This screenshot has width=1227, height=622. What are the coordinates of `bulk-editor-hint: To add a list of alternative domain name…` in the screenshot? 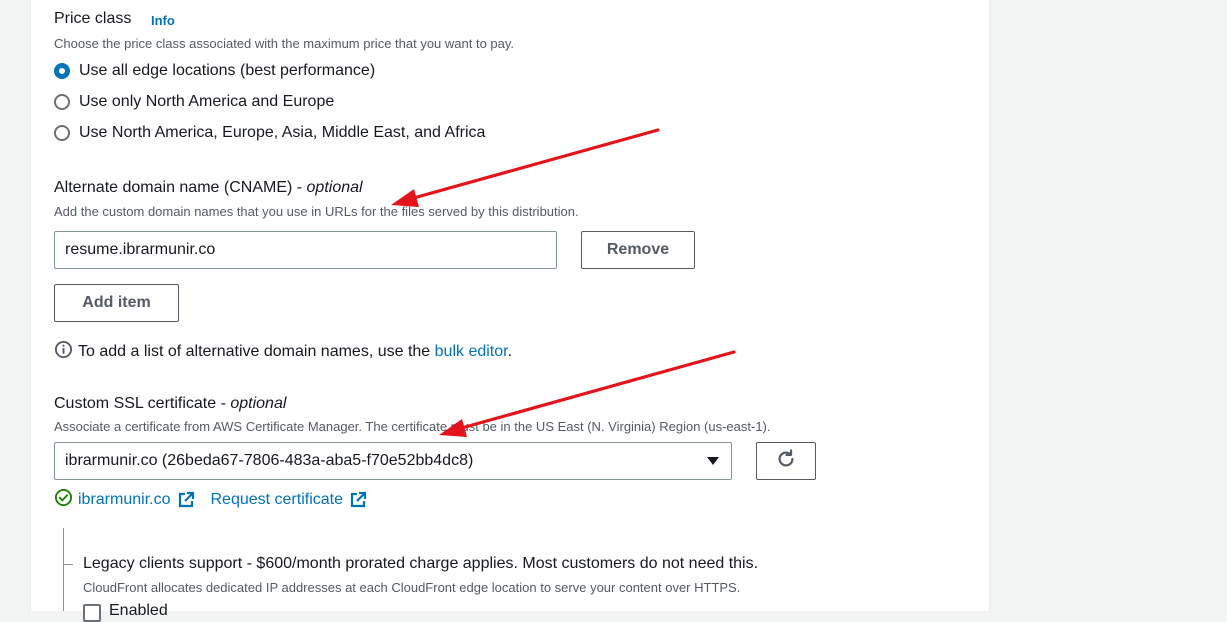 It's located at (283, 352).